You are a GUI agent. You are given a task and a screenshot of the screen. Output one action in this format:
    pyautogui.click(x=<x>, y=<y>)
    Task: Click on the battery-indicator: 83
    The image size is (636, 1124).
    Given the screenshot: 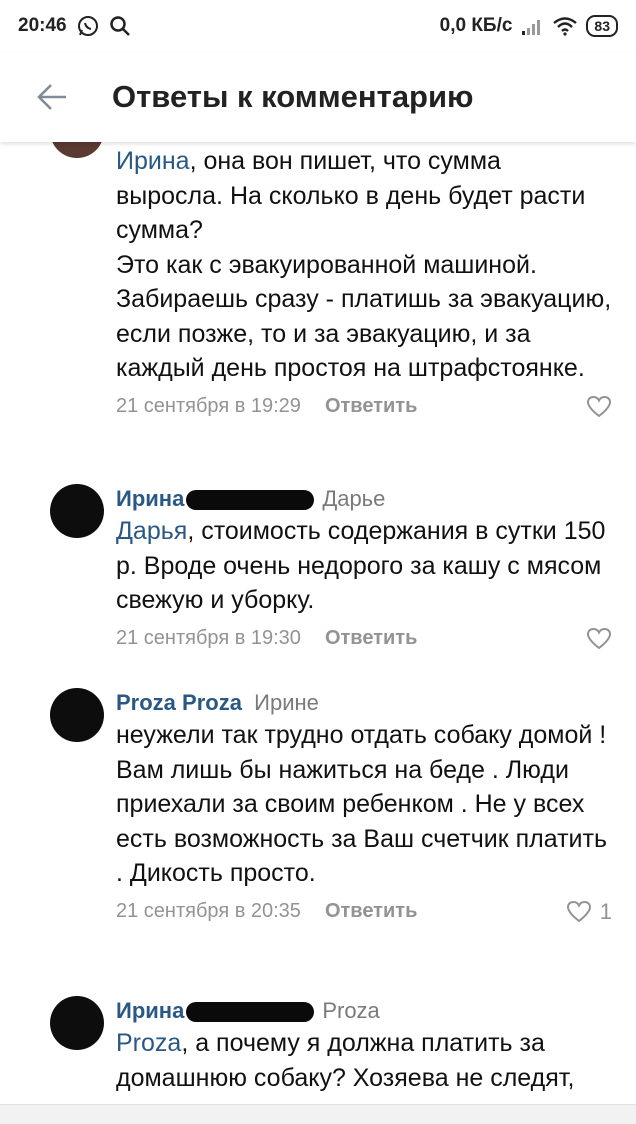 What is the action you would take?
    pyautogui.click(x=602, y=26)
    